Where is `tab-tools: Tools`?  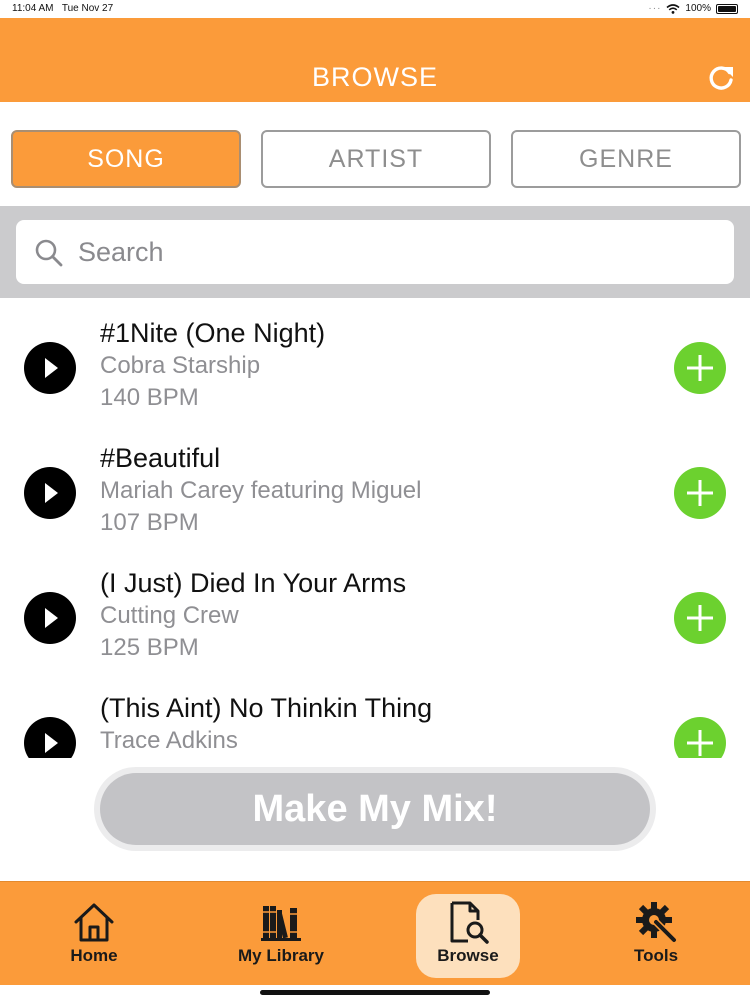 tab-tools: Tools is located at coordinates (656, 936).